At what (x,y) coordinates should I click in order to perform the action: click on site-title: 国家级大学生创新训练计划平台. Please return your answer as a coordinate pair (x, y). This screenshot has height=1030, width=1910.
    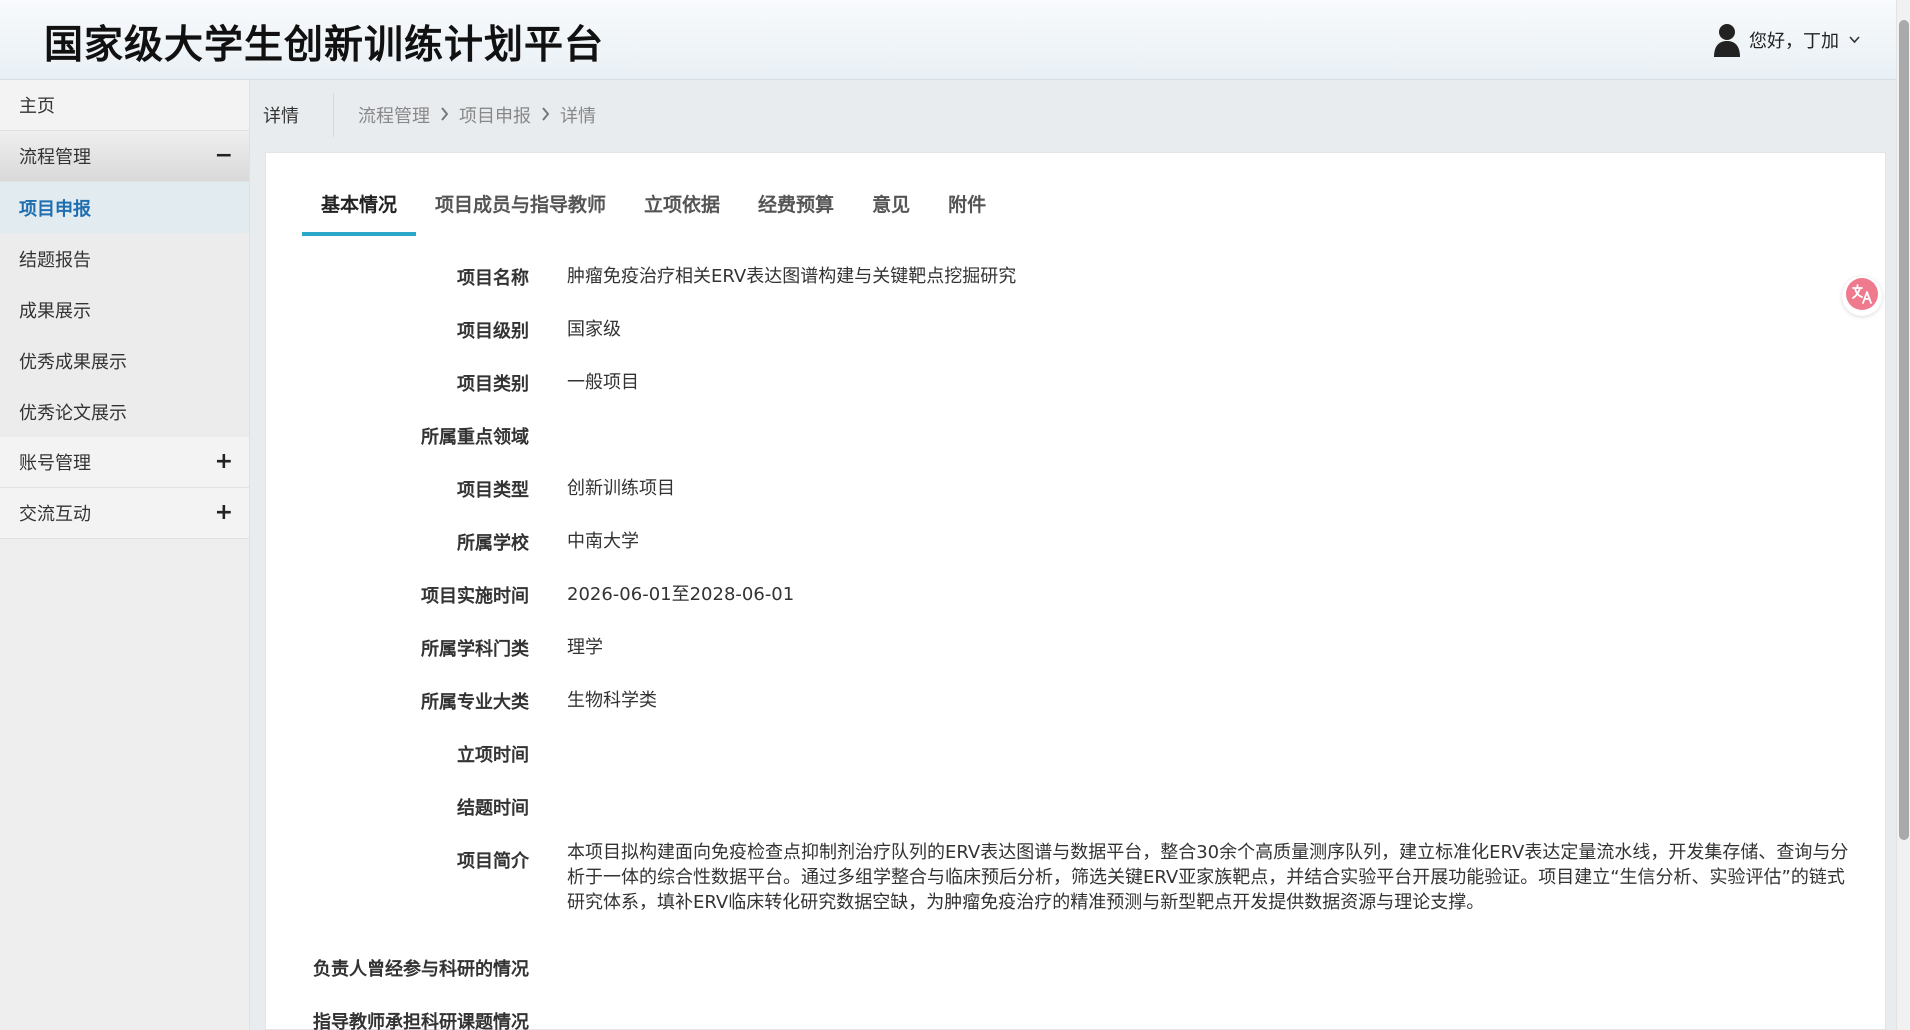
    Looking at the image, I should click on (324, 45).